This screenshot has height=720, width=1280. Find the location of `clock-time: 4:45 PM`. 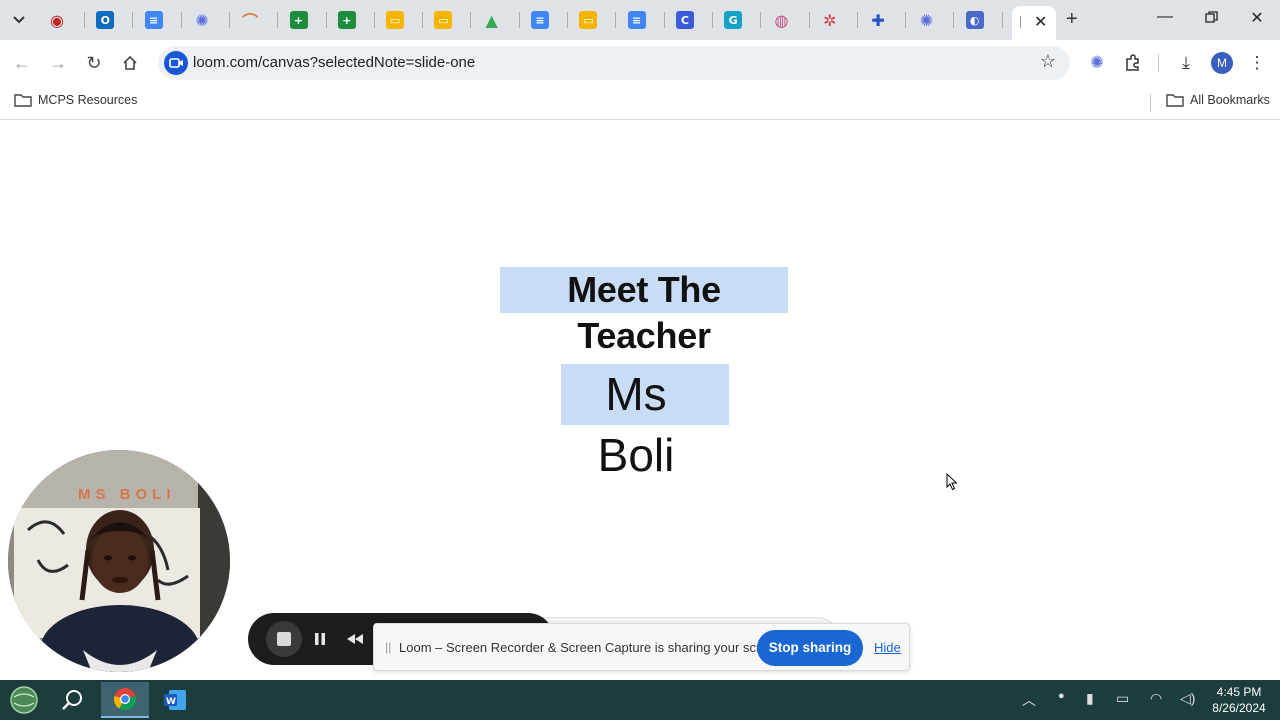

clock-time: 4:45 PM is located at coordinates (1239, 692).